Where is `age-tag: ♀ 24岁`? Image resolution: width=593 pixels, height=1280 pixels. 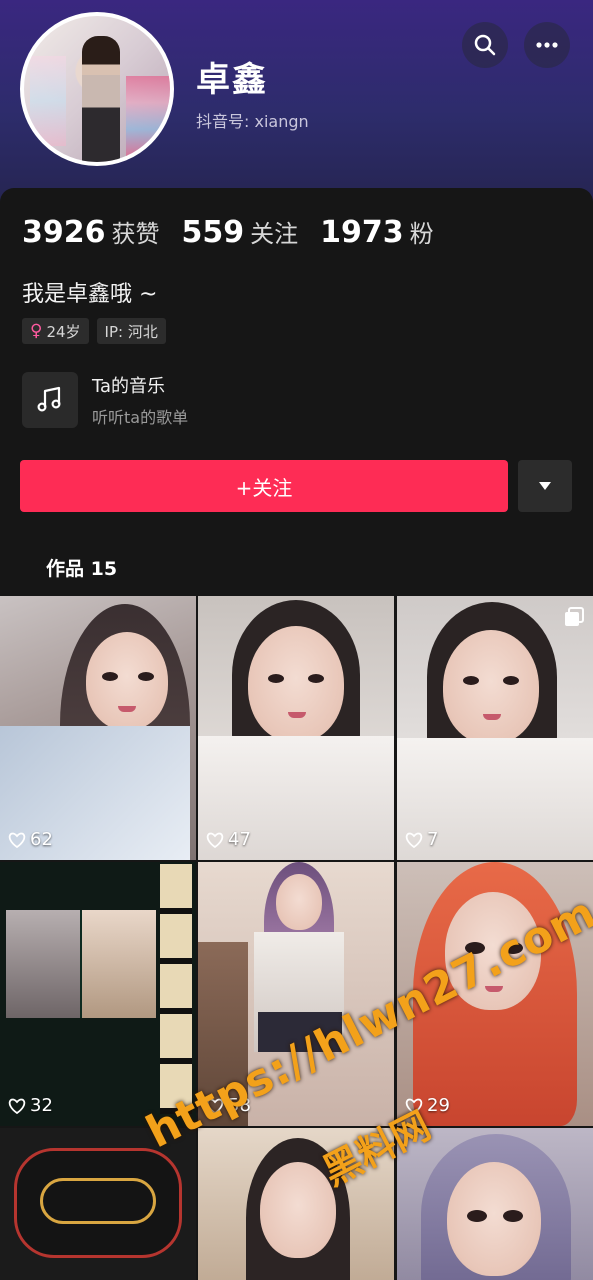
age-tag: ♀ 24岁 is located at coordinates (55, 331).